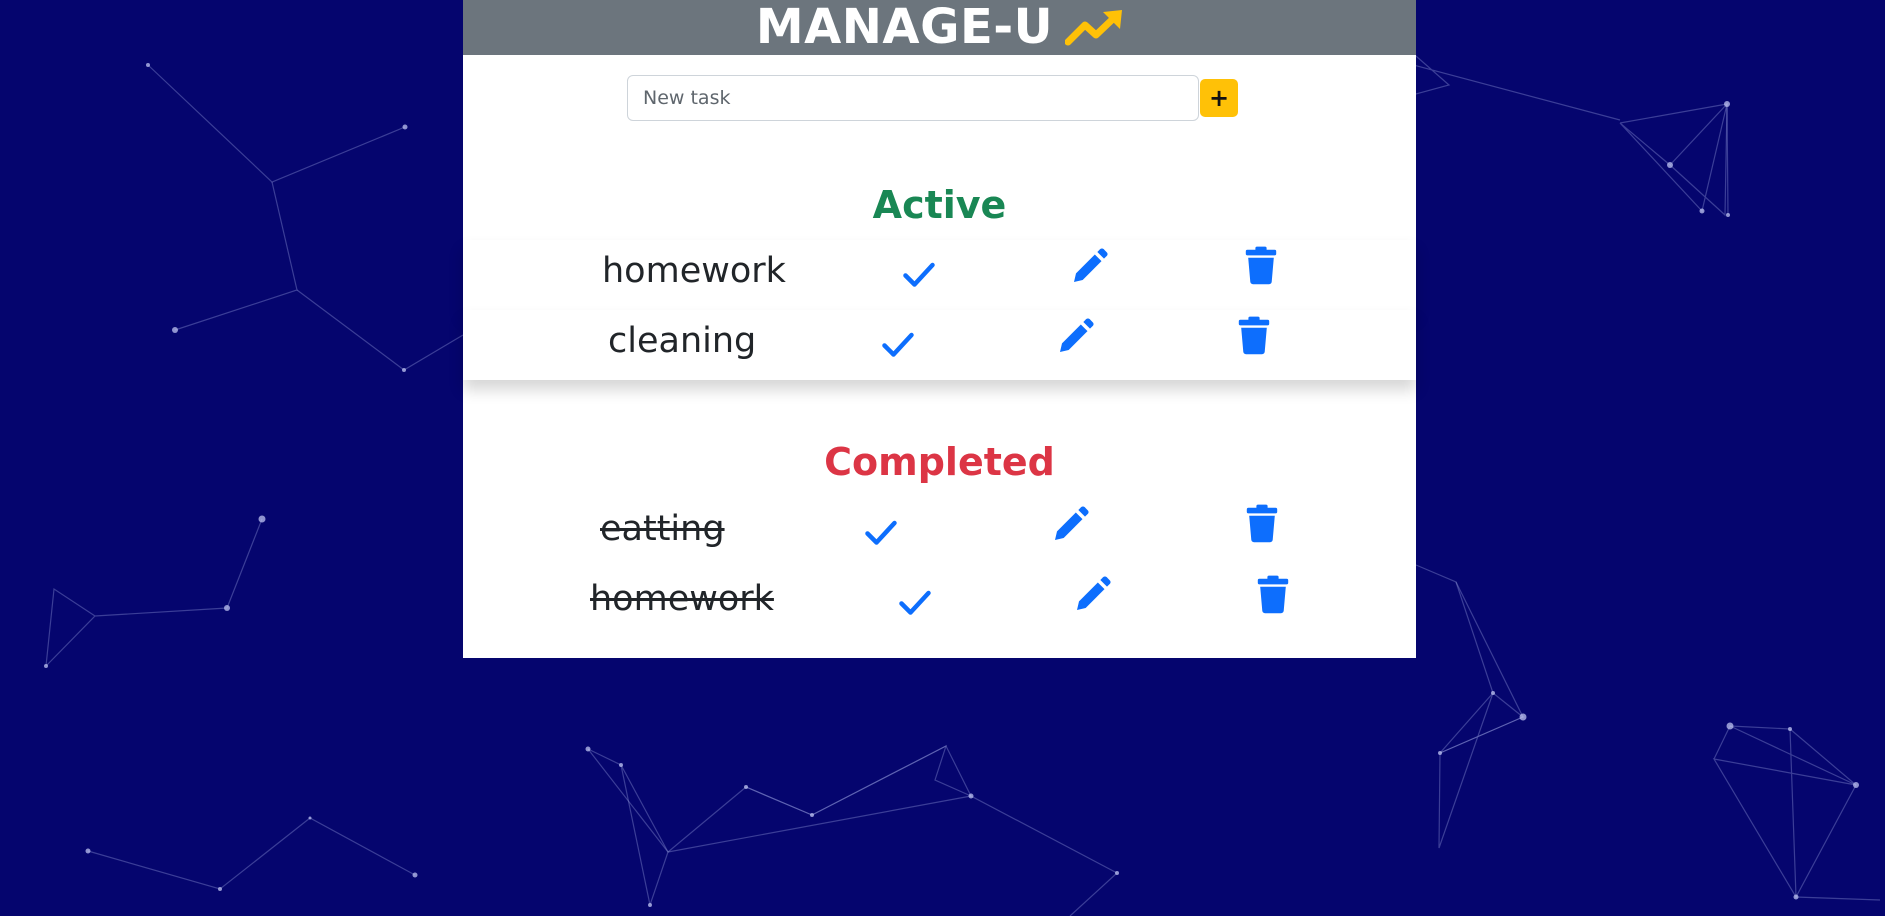 This screenshot has width=1885, height=916. I want to click on task-text: cleaning, so click(682, 341).